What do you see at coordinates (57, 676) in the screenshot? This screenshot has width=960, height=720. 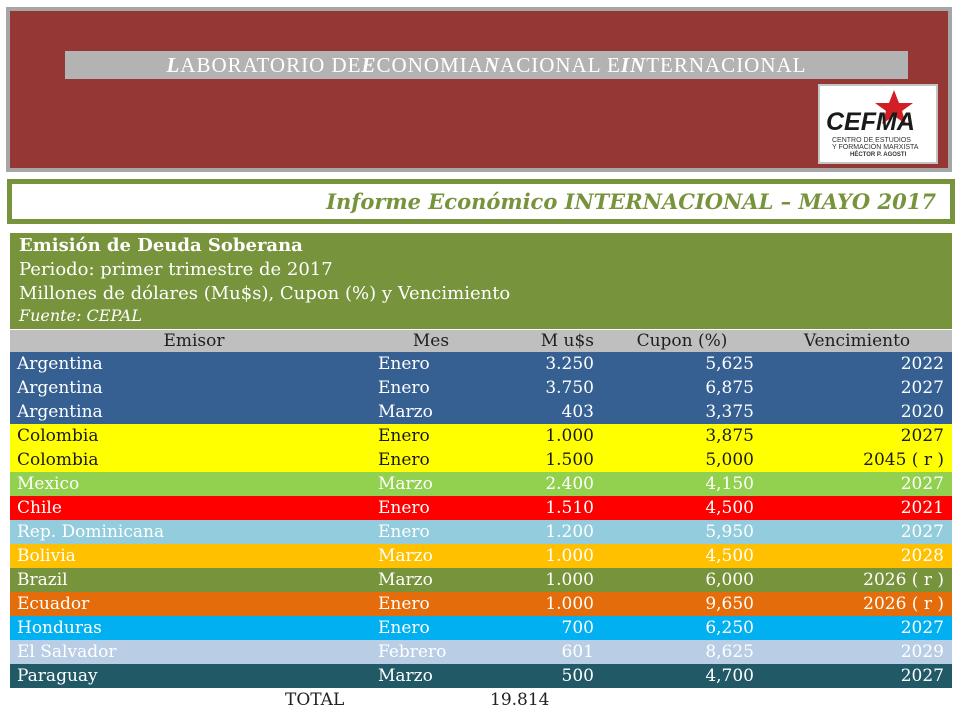 I see `cell-emisor: Paraguay` at bounding box center [57, 676].